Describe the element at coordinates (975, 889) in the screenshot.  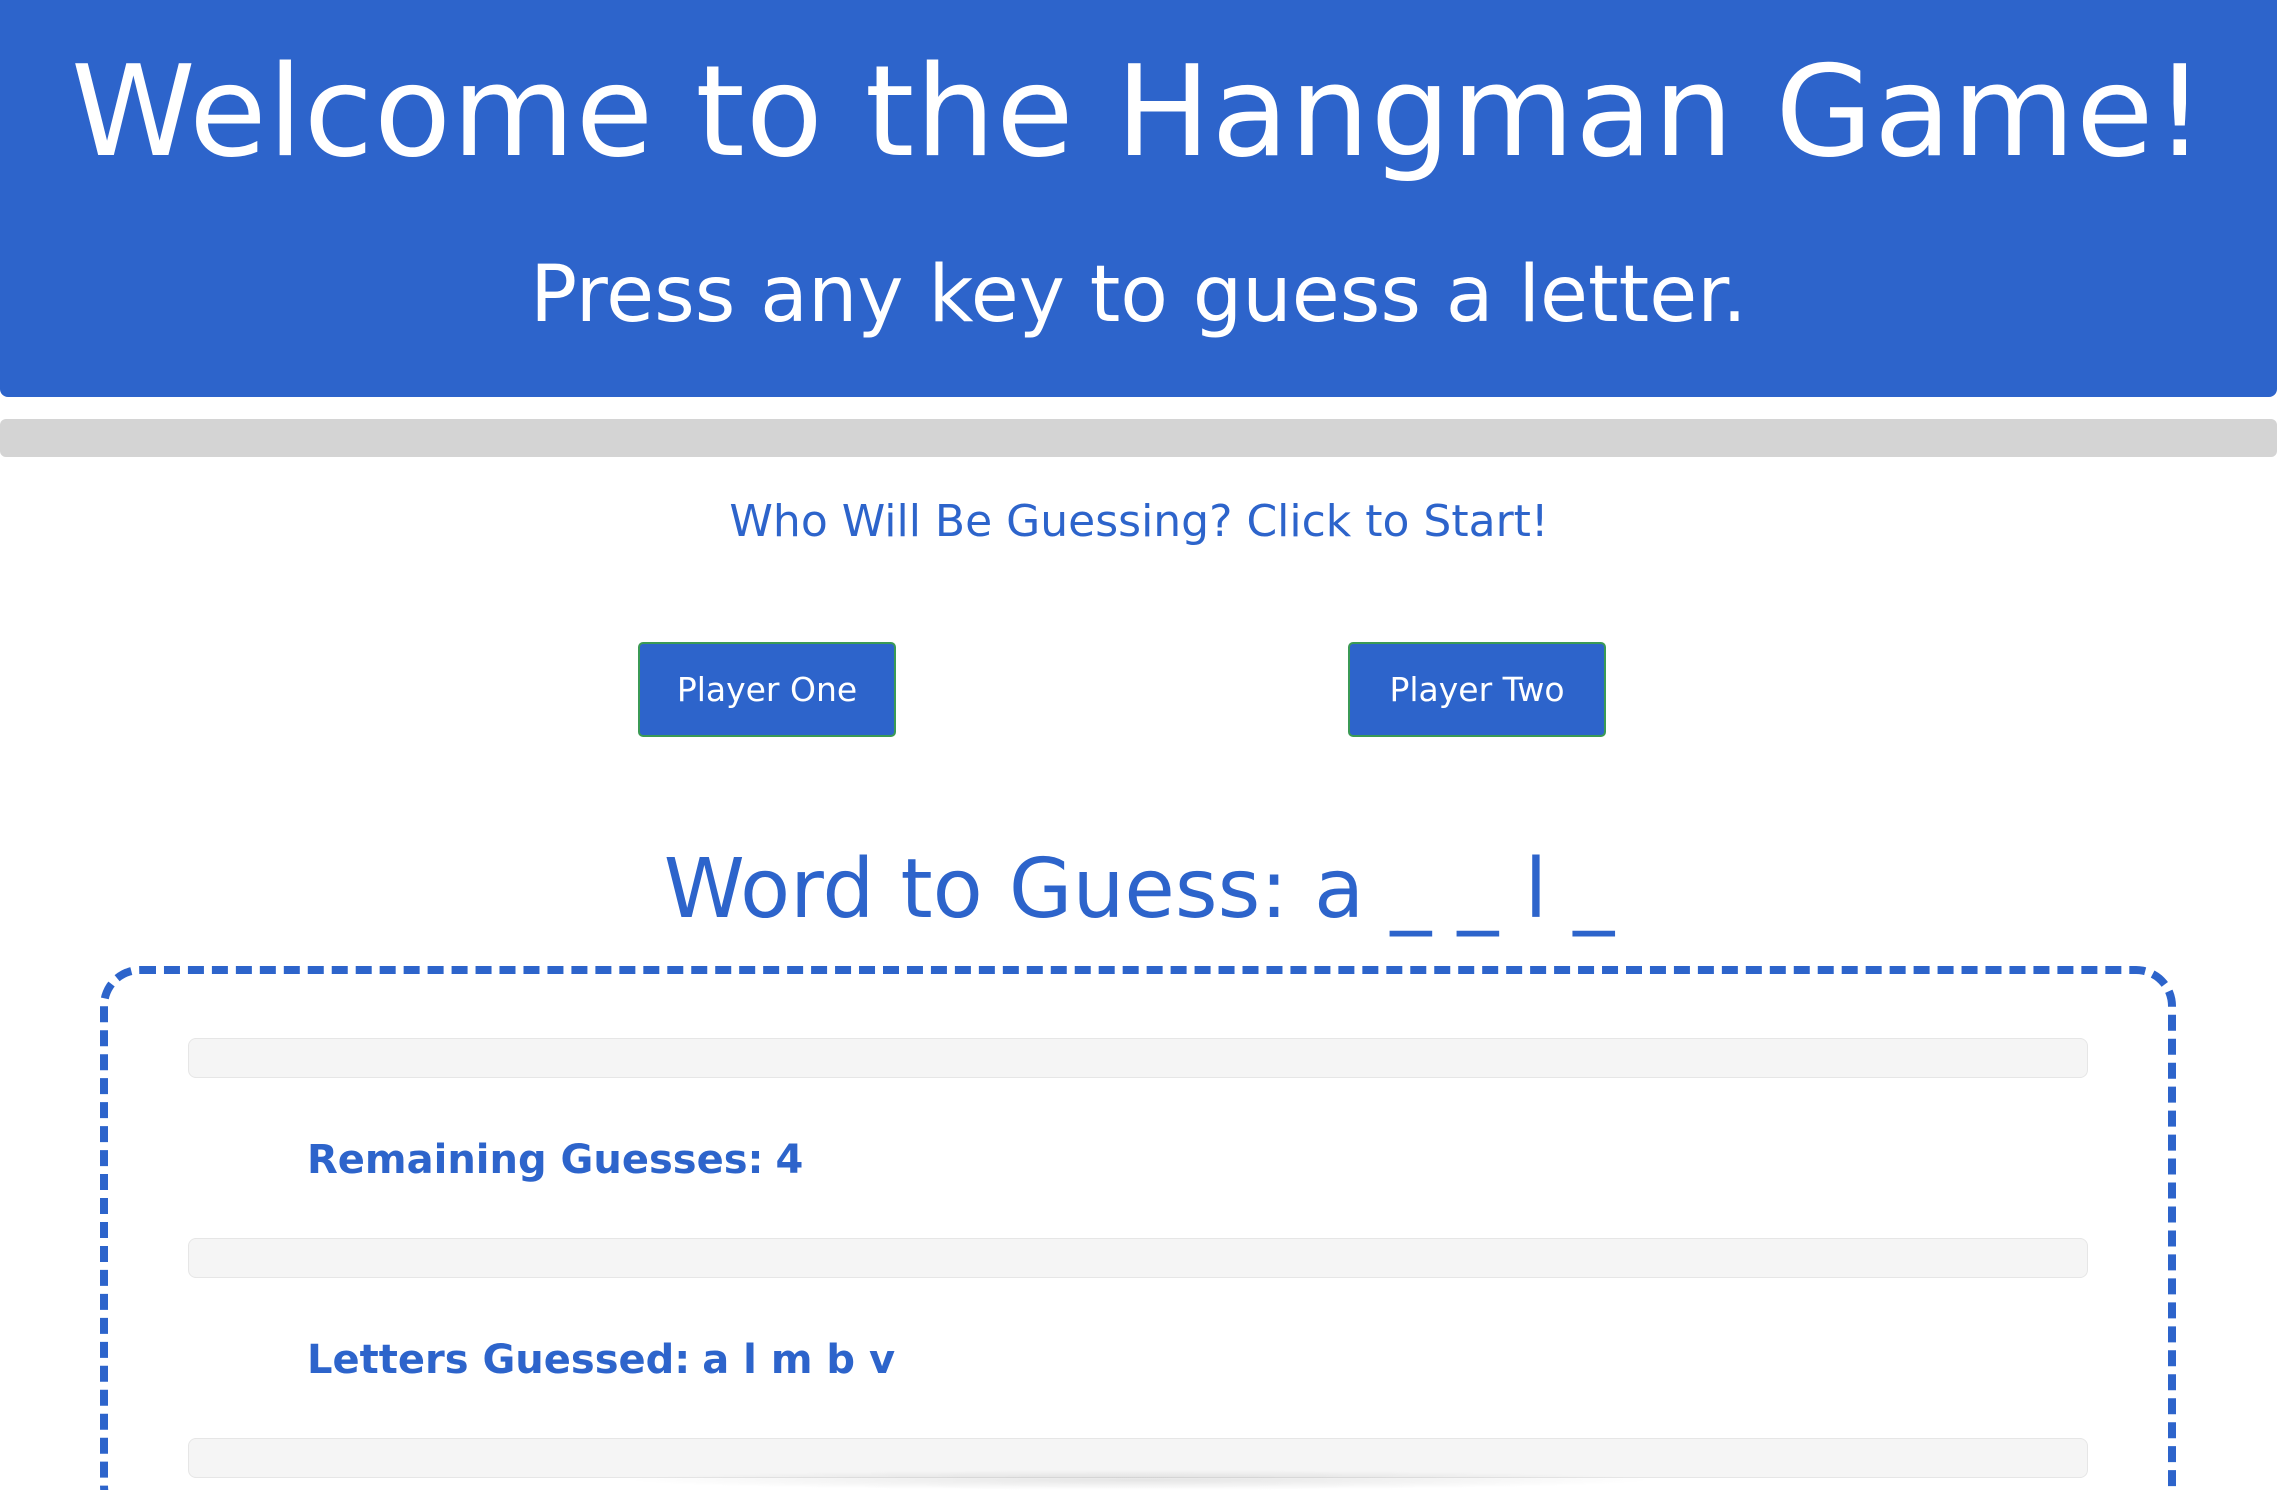
I see `word-label: Word to Guess:` at that location.